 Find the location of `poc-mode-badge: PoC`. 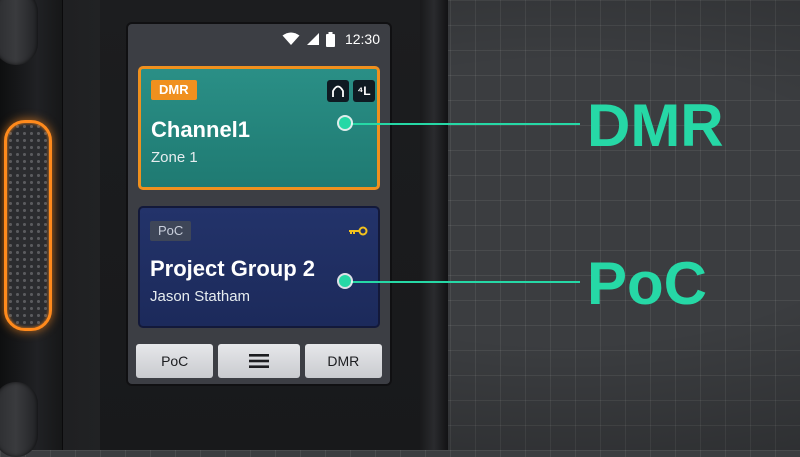

poc-mode-badge: PoC is located at coordinates (171, 231).